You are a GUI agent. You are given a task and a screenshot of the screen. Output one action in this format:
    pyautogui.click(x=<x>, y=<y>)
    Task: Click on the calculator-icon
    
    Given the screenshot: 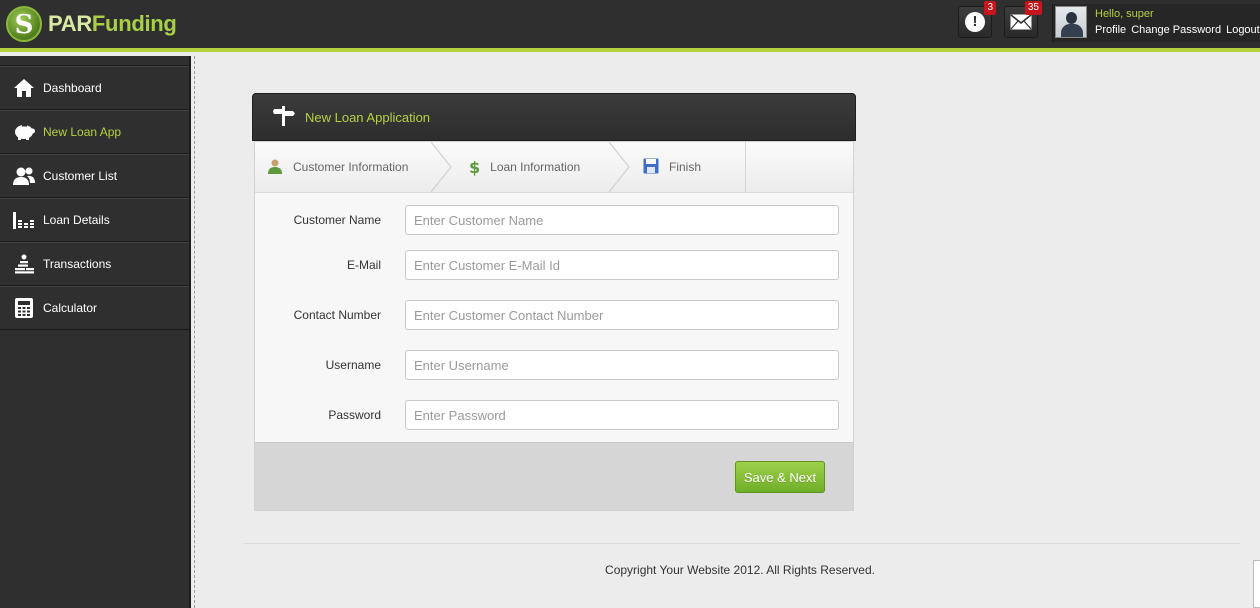 What is the action you would take?
    pyautogui.click(x=24, y=308)
    